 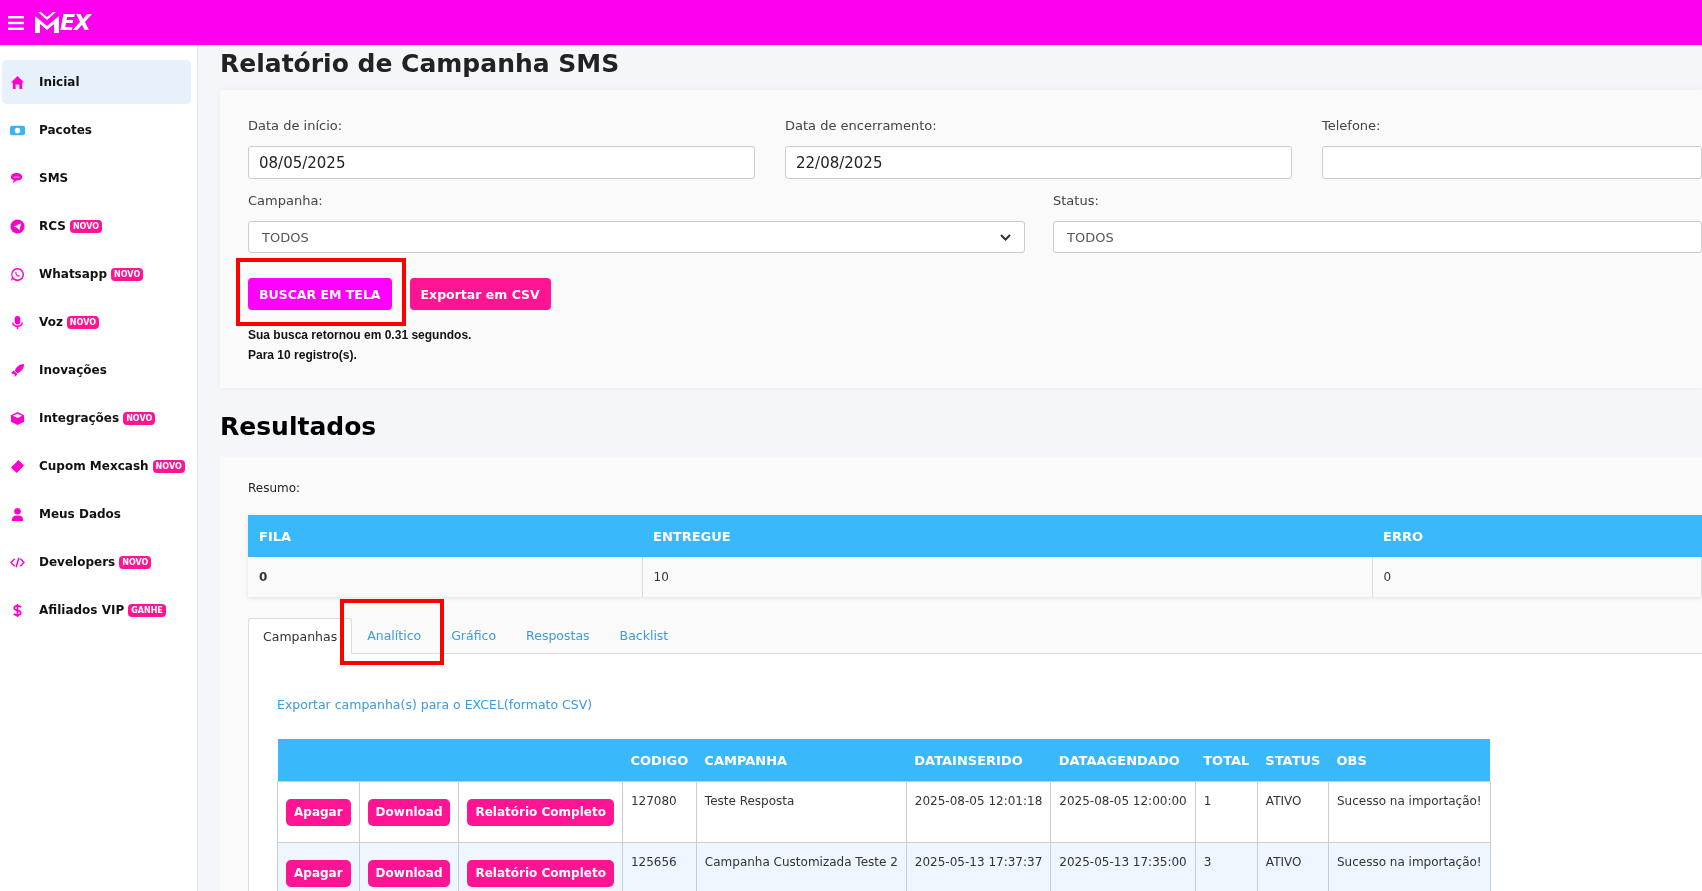 I want to click on sidebar-label: Meus Dados, so click(x=80, y=514).